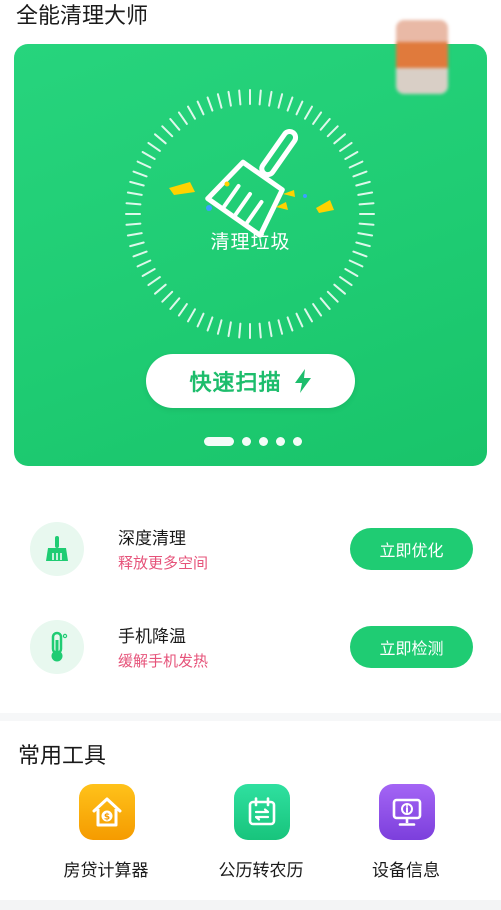 The height and width of the screenshot is (910, 501). Describe the element at coordinates (219, 441) in the screenshot. I see `pager-dot-active` at that location.